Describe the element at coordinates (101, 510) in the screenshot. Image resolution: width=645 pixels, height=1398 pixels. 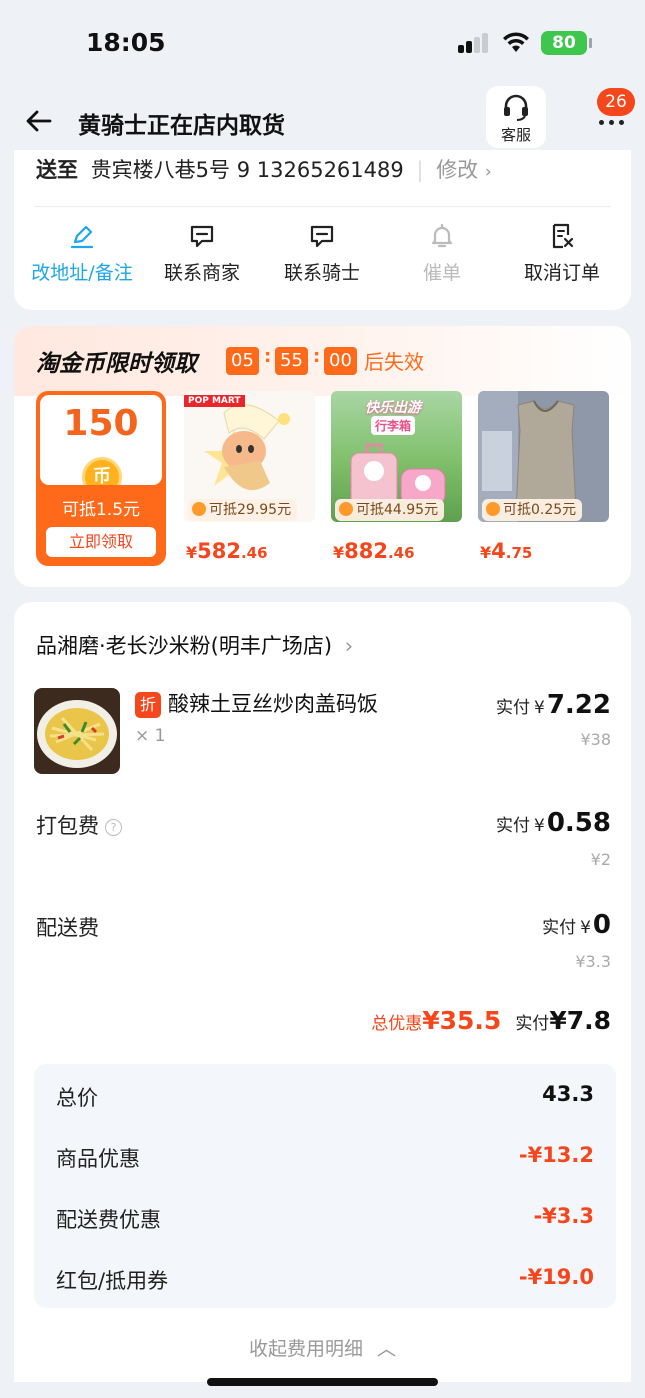
I see `coin-value-desc: 可抵1.5元` at that location.